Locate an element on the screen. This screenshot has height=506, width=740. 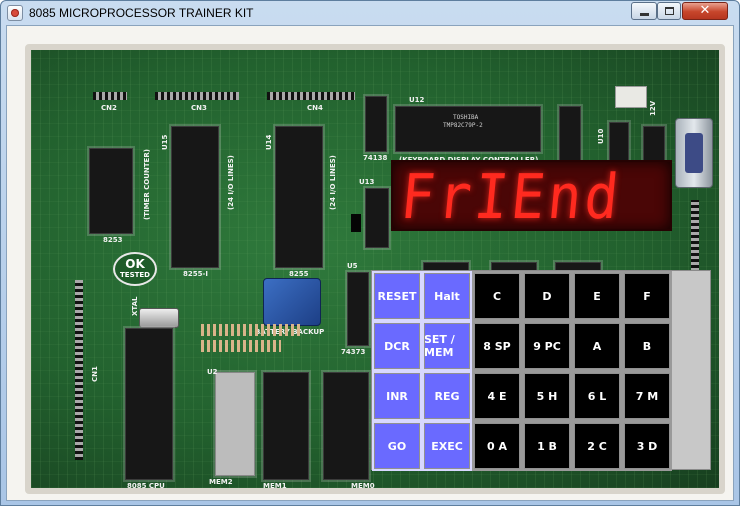
toshiba-label: TOSHIBA is located at coordinates (466, 117).